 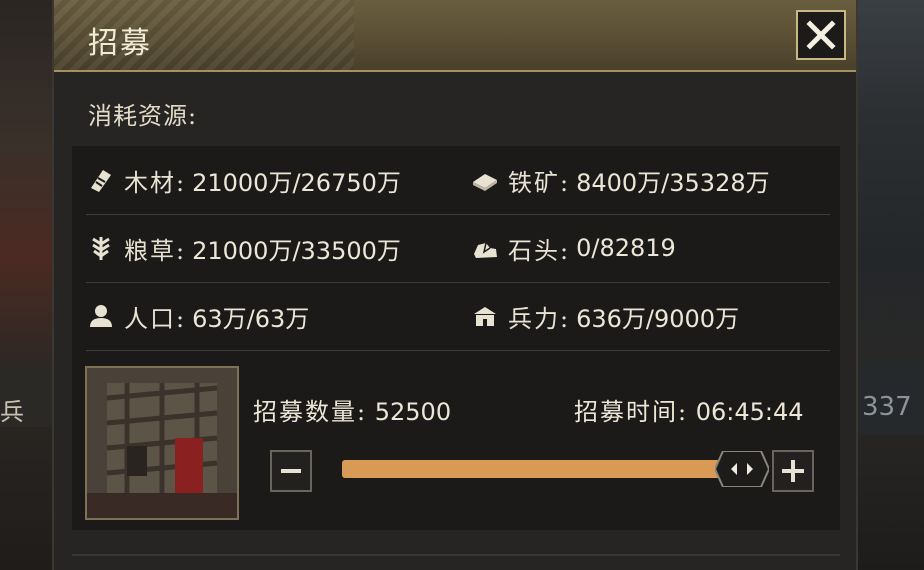 I want to click on decrement-button, so click(x=291, y=471).